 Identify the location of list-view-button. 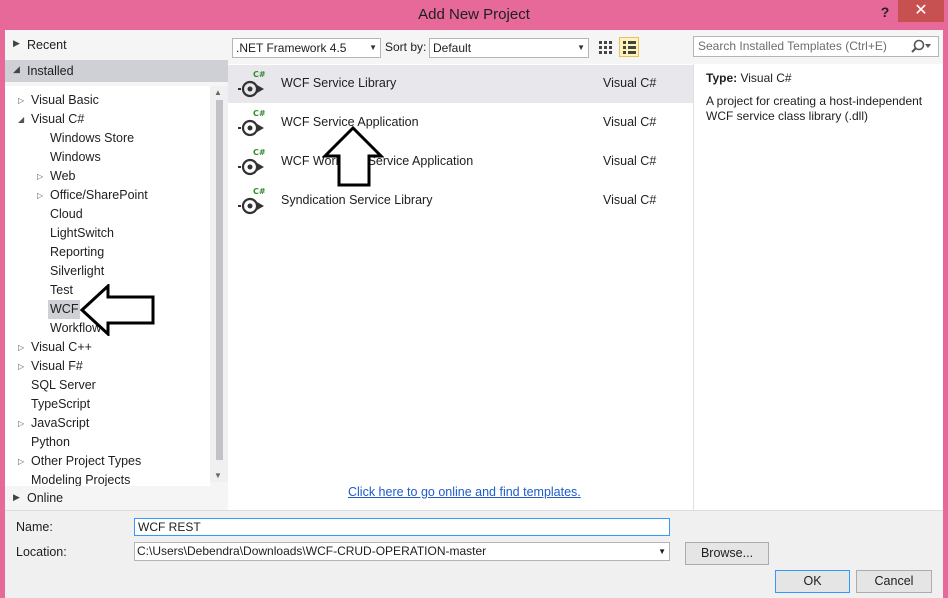
(629, 47).